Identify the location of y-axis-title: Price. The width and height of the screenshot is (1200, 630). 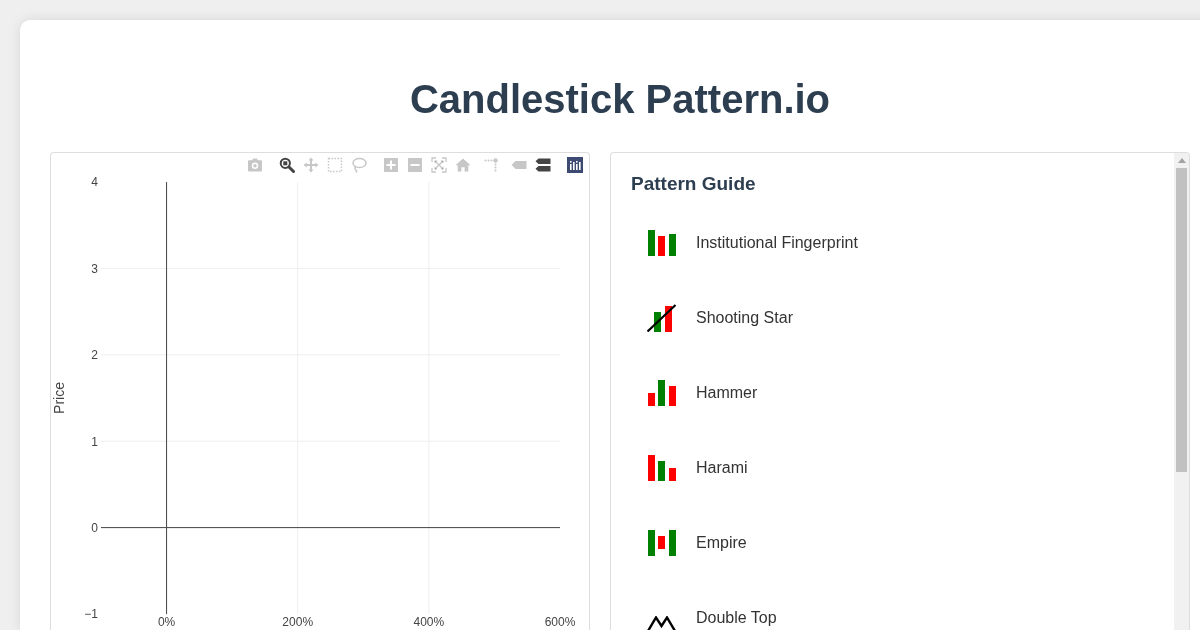
(59, 398).